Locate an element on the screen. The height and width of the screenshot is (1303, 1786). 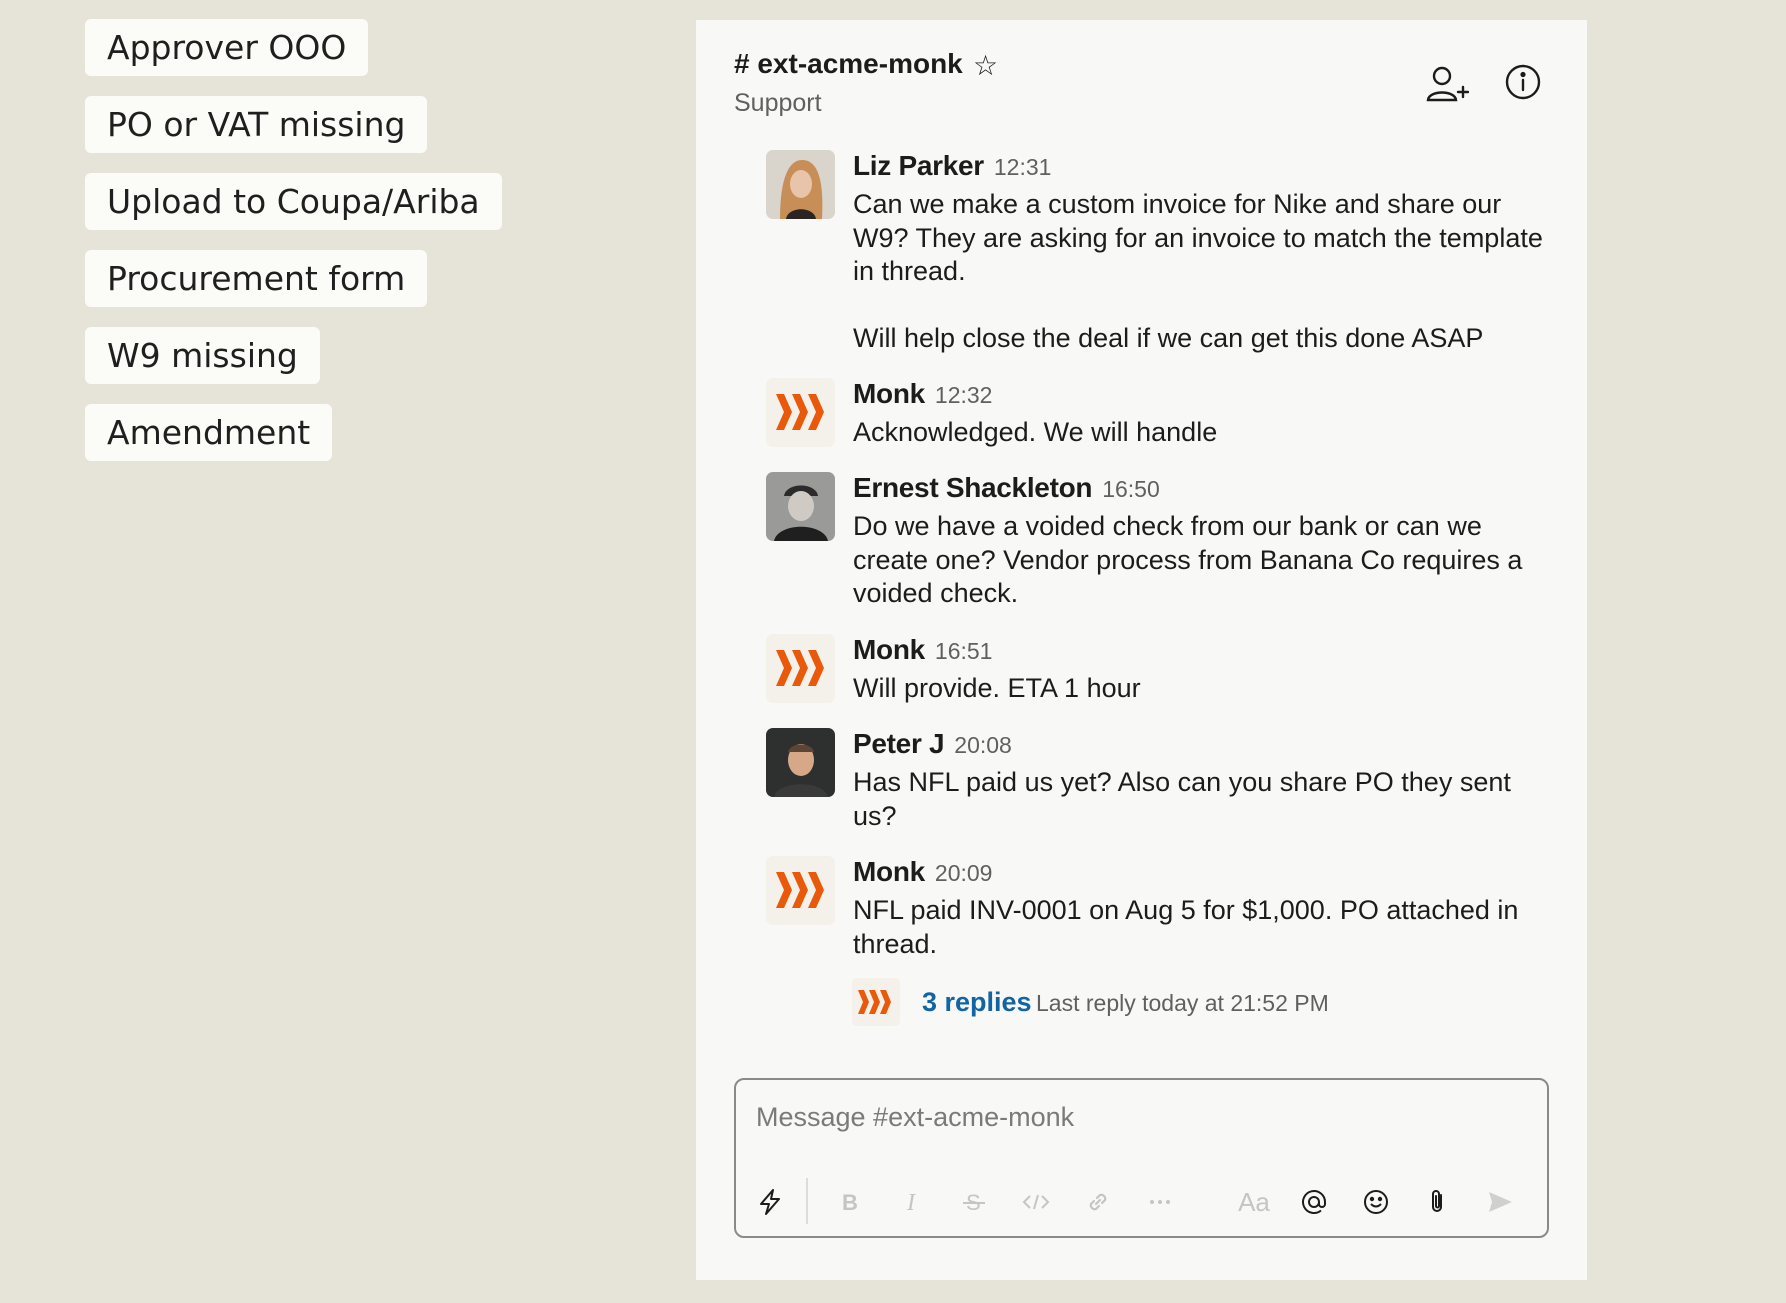
link-icon is located at coordinates (1098, 1202).